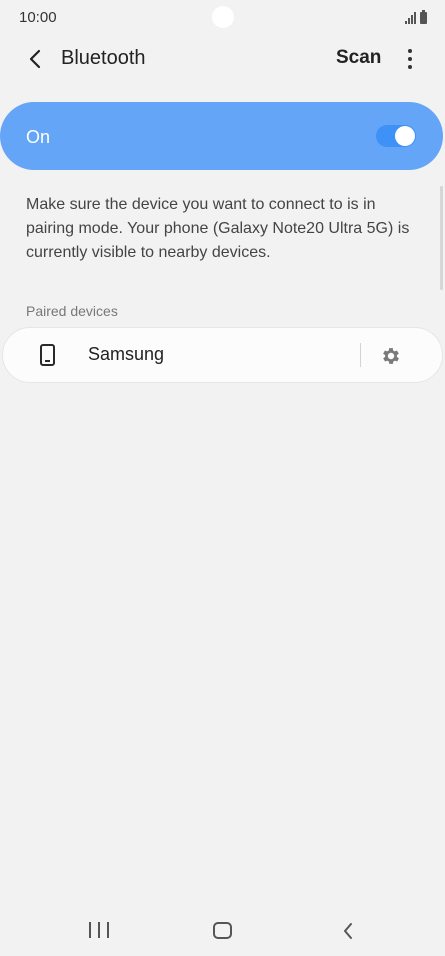  Describe the element at coordinates (405, 136) in the screenshot. I see `switch-knob` at that location.